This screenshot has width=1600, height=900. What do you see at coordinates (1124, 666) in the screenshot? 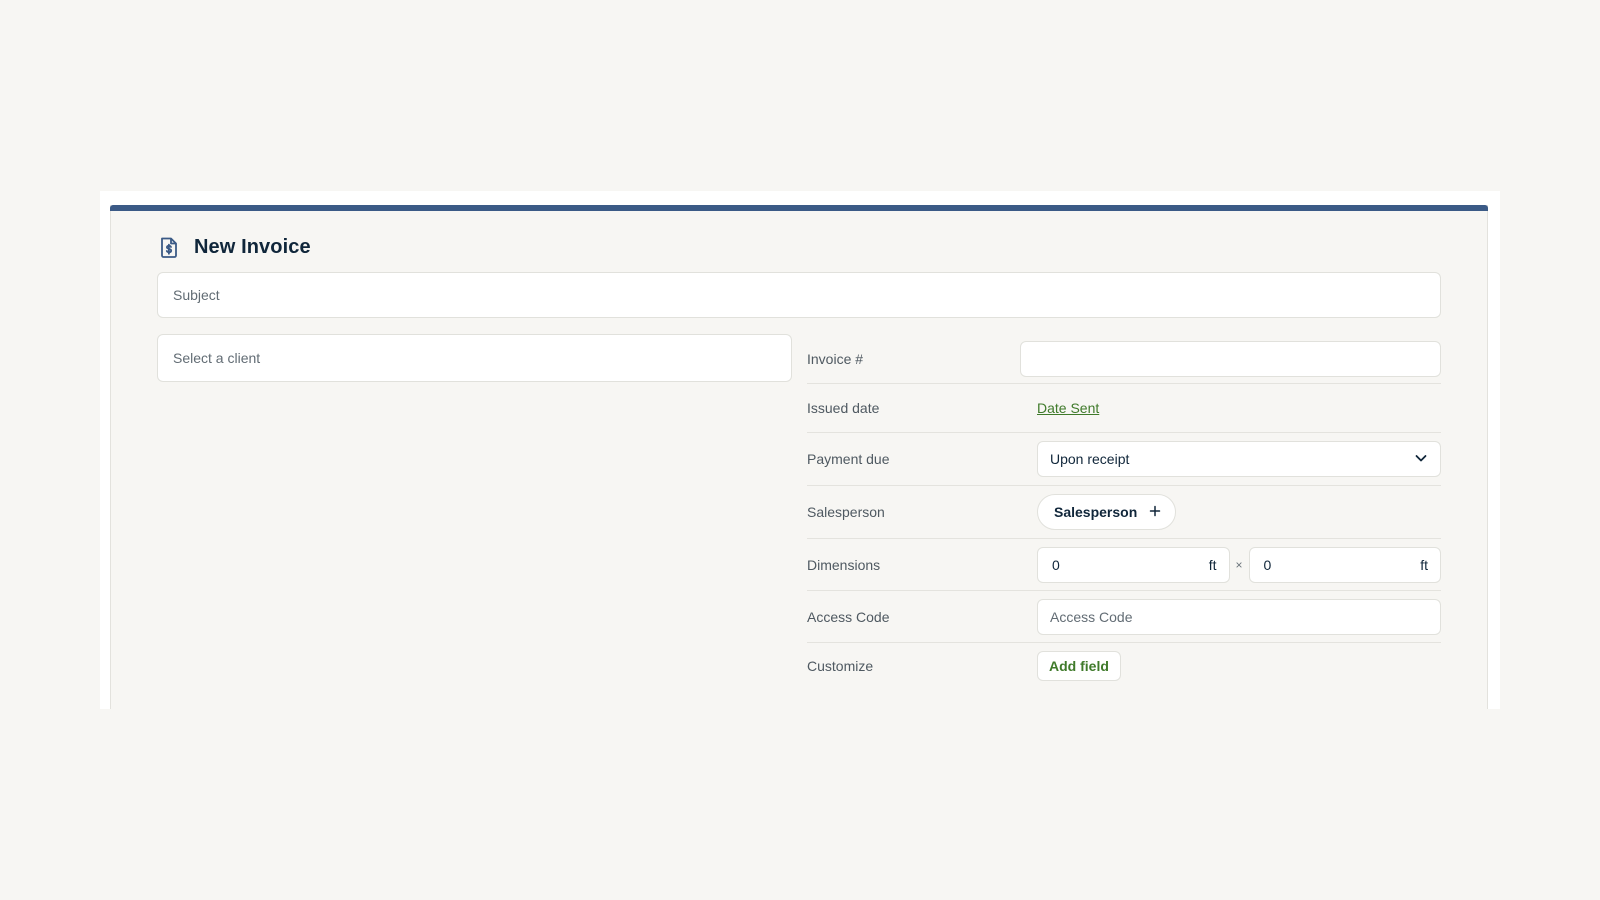
I see `customize-row: Customize Add field` at bounding box center [1124, 666].